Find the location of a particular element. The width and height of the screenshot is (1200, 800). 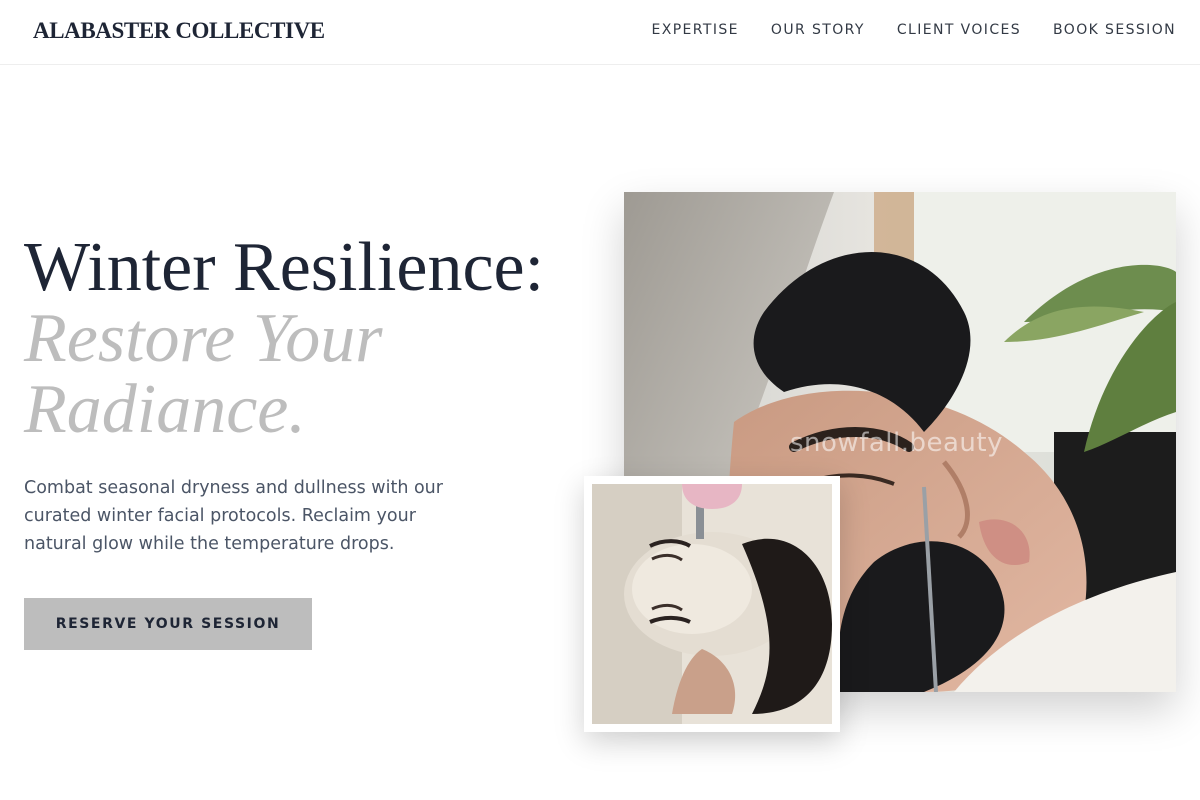

nav-link-our-story: OUR STORY is located at coordinates (818, 30).